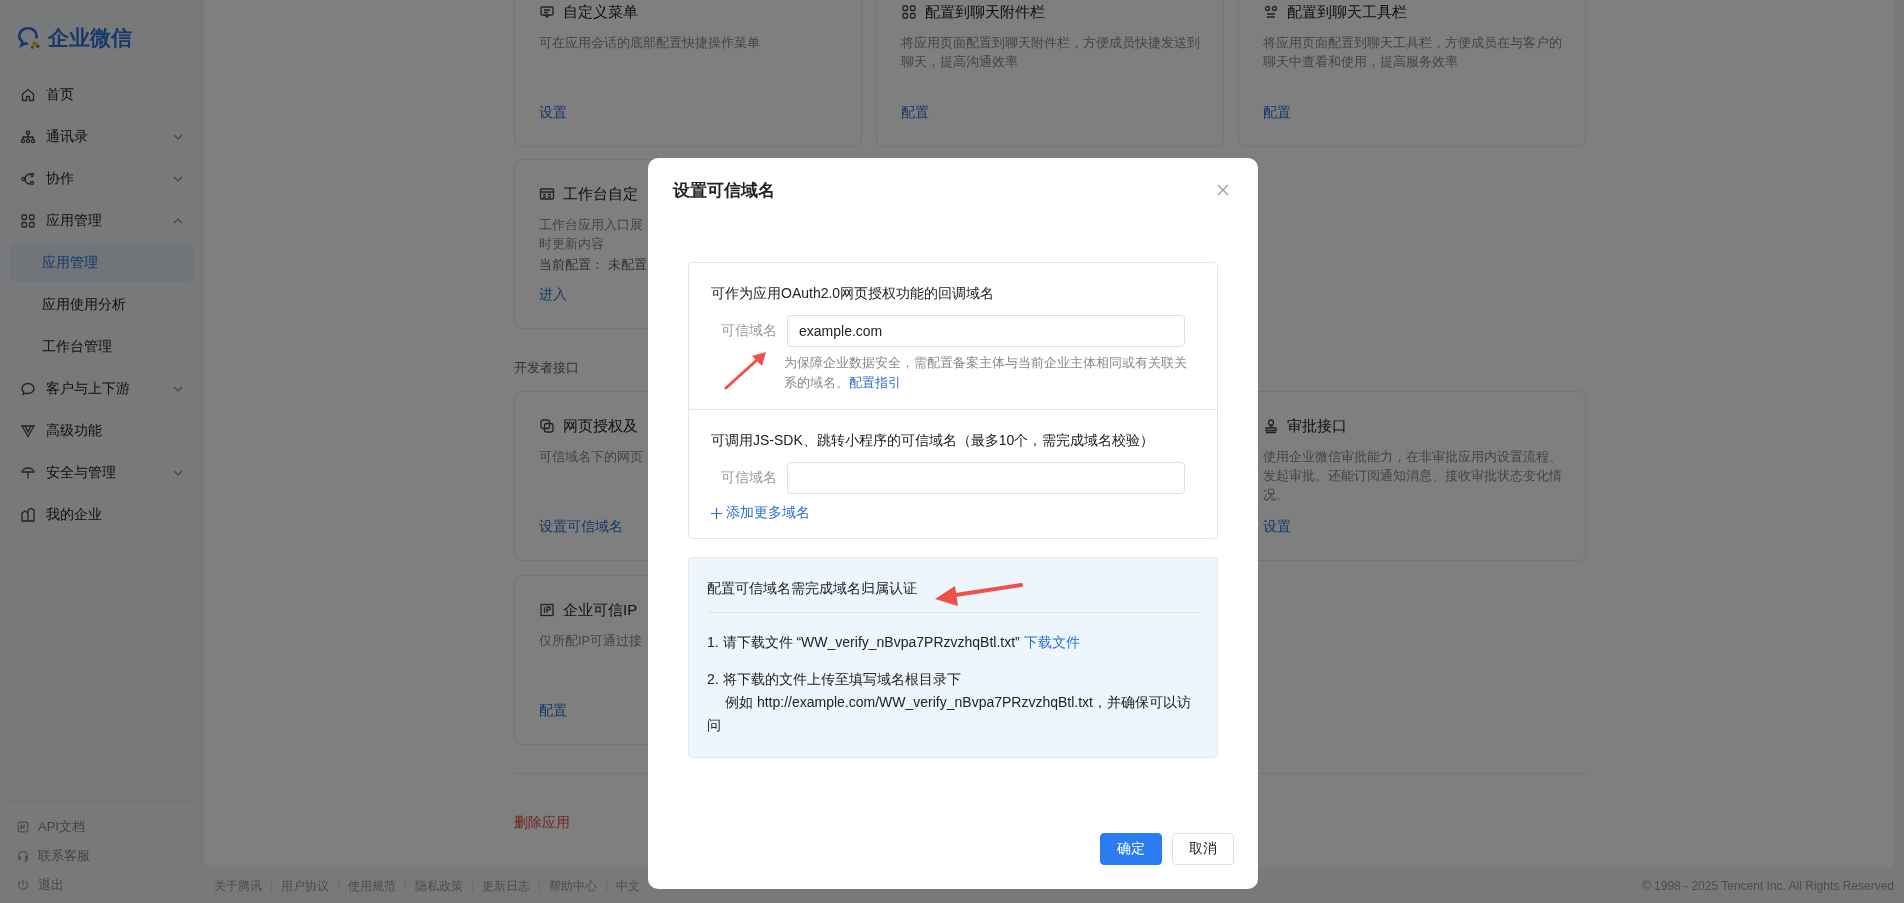 This screenshot has height=903, width=1904. What do you see at coordinates (590, 641) in the screenshot?
I see `card-description: 仅所配IP可通过接` at bounding box center [590, 641].